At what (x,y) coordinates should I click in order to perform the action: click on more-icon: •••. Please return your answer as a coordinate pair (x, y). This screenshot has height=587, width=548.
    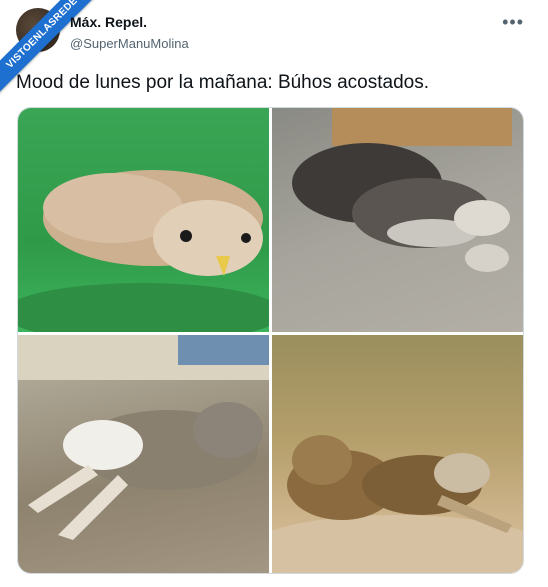
    Looking at the image, I should click on (513, 22).